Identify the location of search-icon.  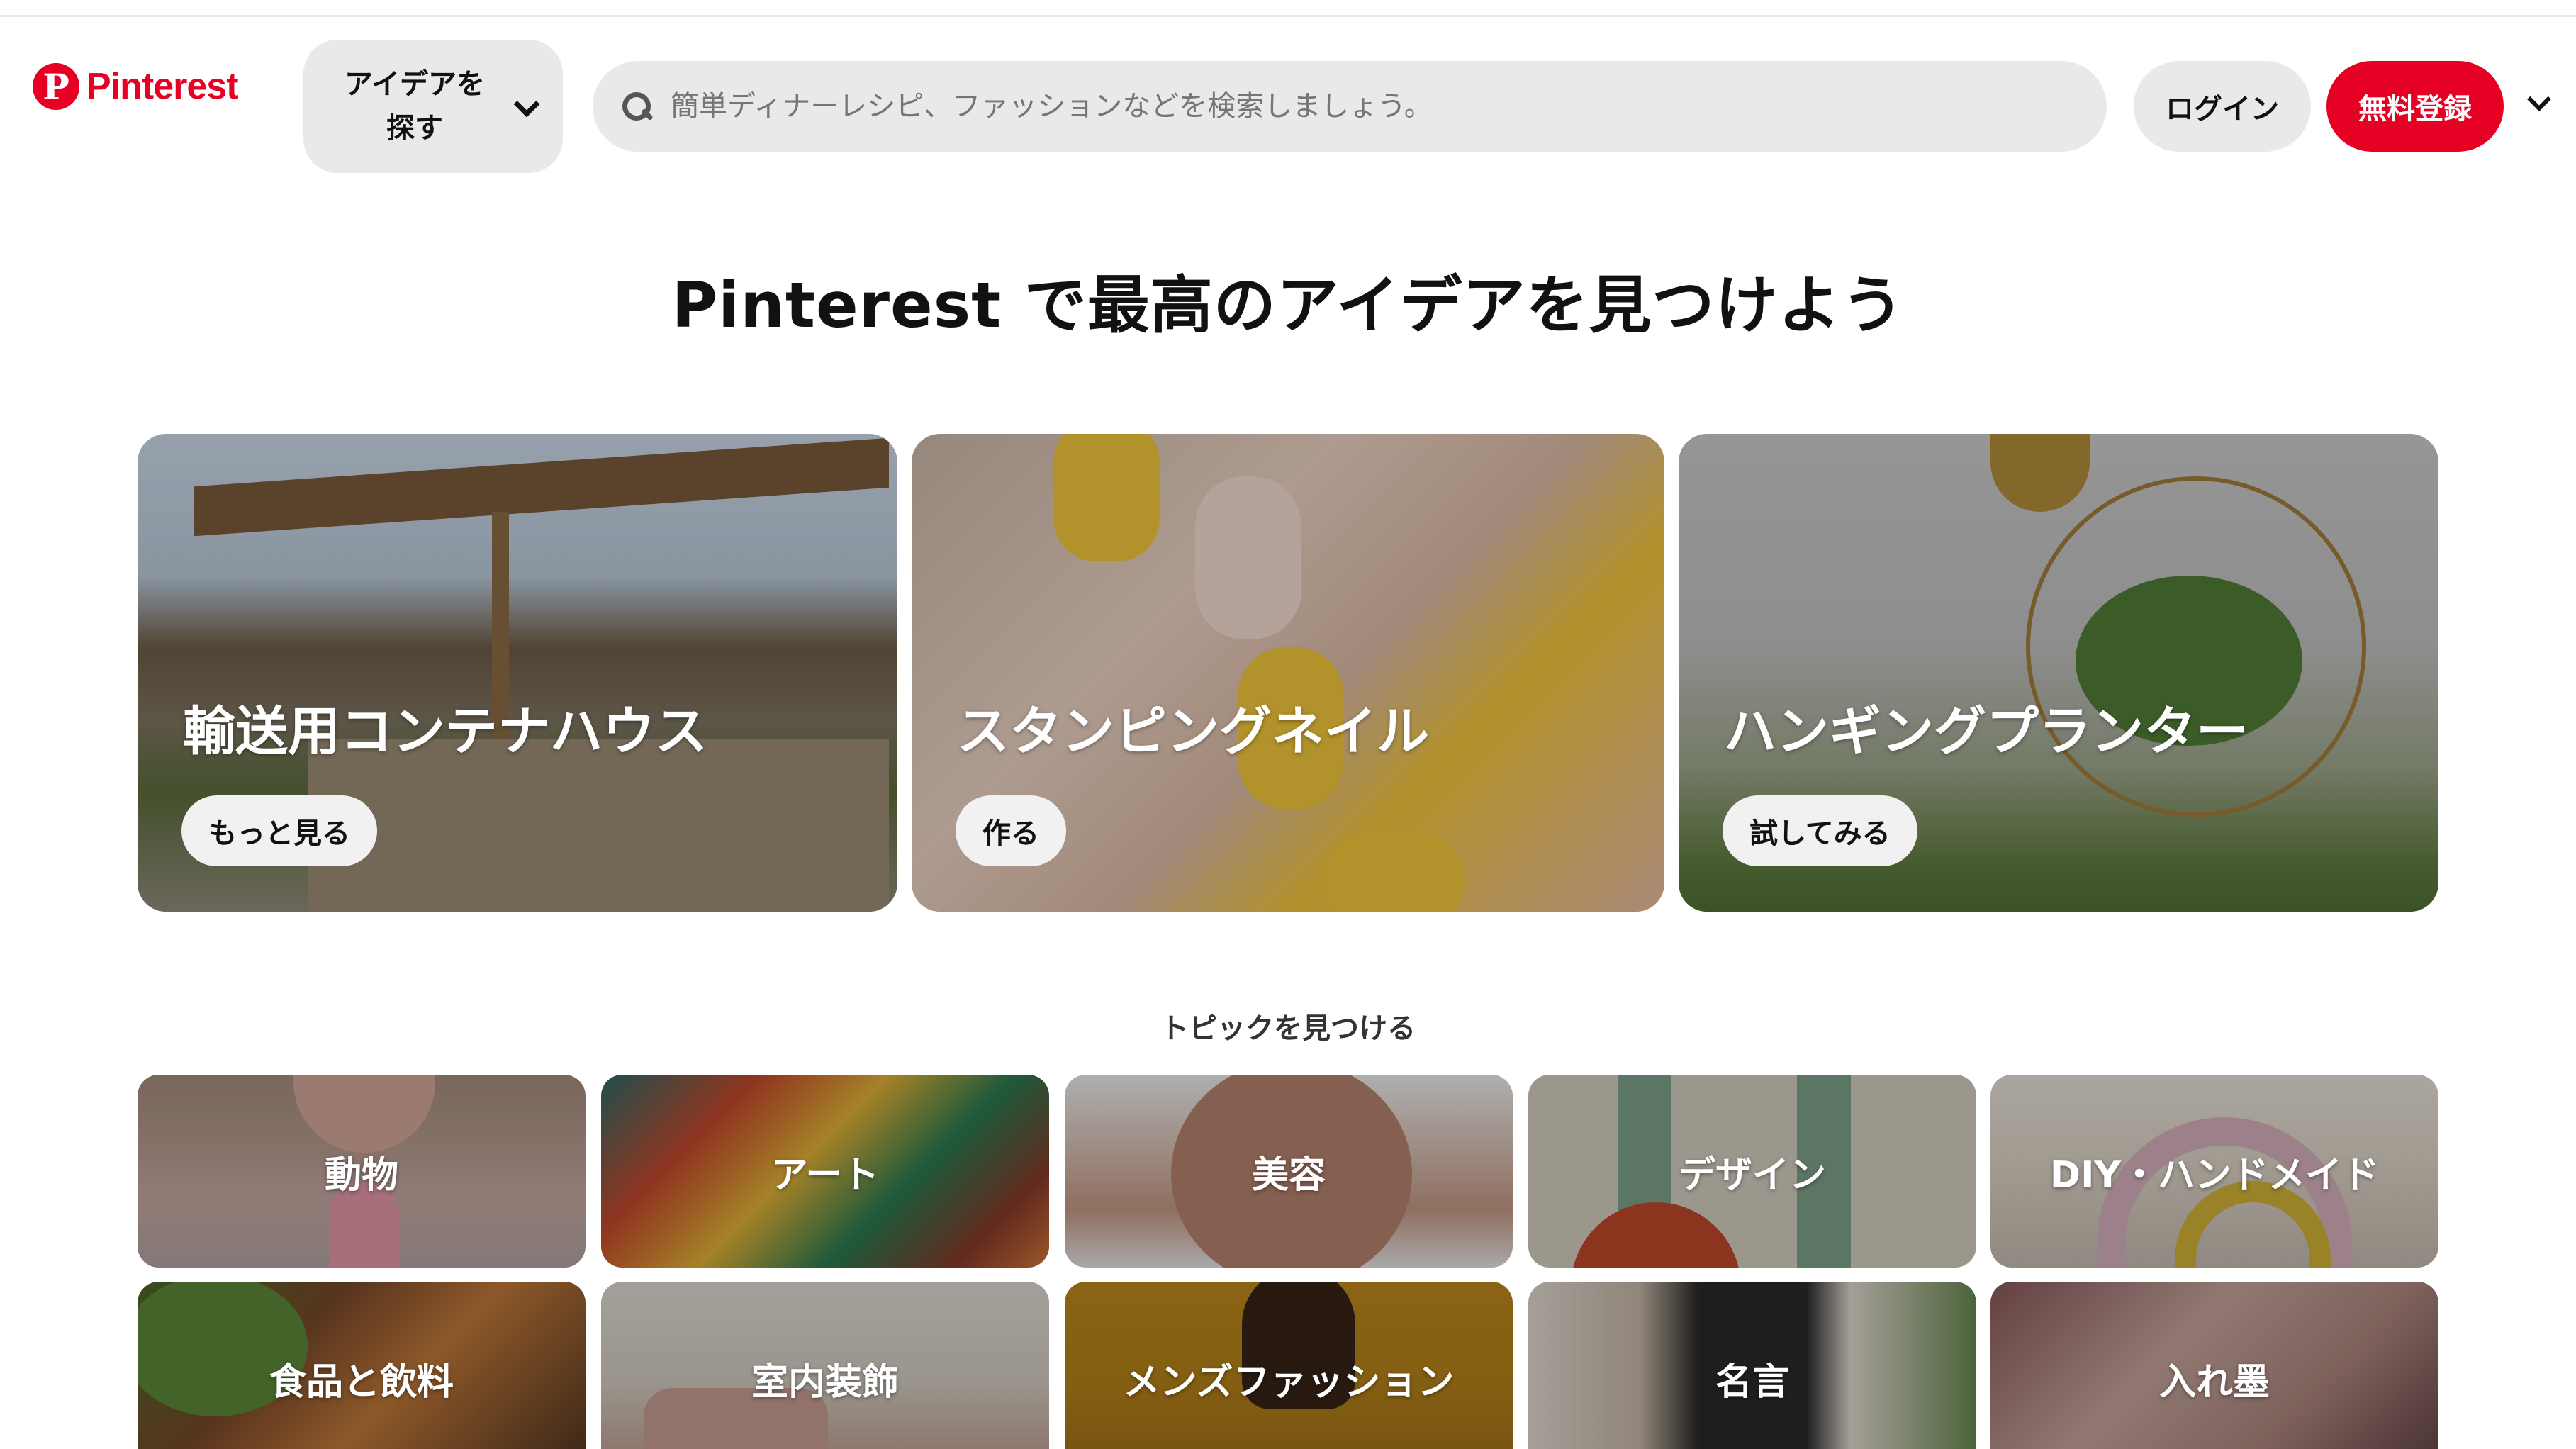
(636, 106).